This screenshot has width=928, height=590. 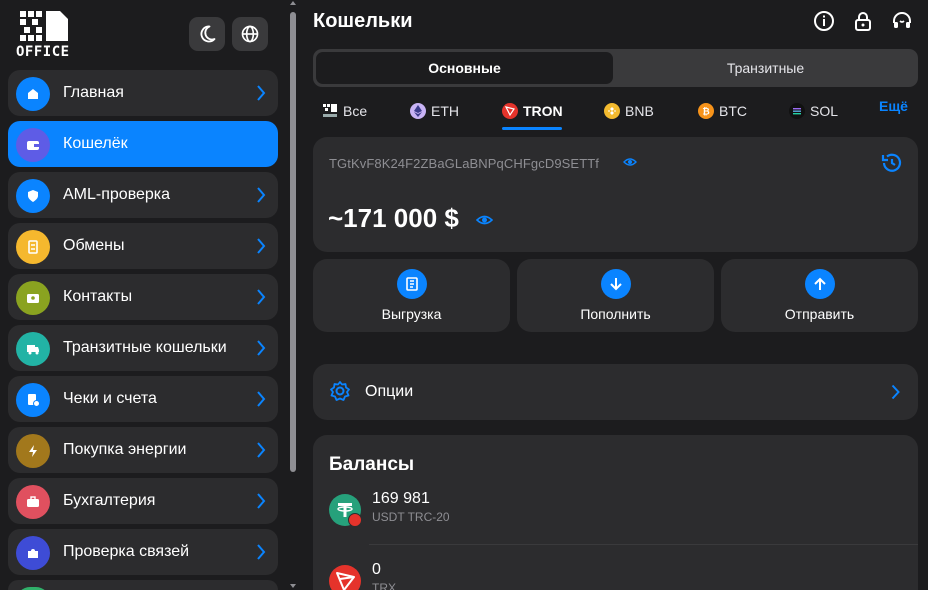 What do you see at coordinates (418, 111) in the screenshot?
I see `ethereum-icon` at bounding box center [418, 111].